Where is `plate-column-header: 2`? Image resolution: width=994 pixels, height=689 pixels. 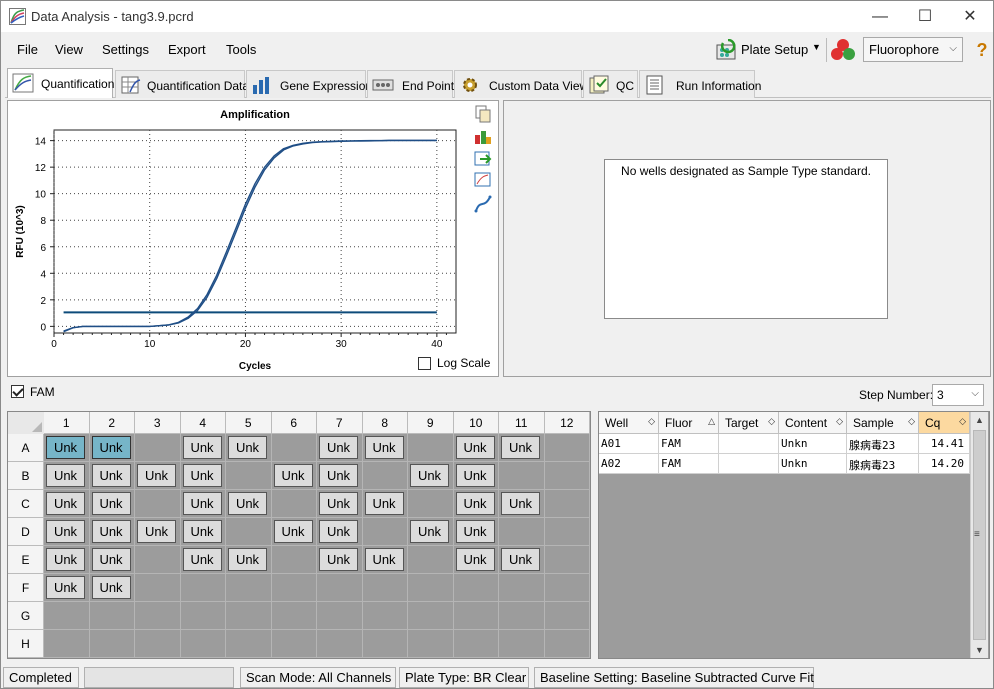 plate-column-header: 2 is located at coordinates (112, 423).